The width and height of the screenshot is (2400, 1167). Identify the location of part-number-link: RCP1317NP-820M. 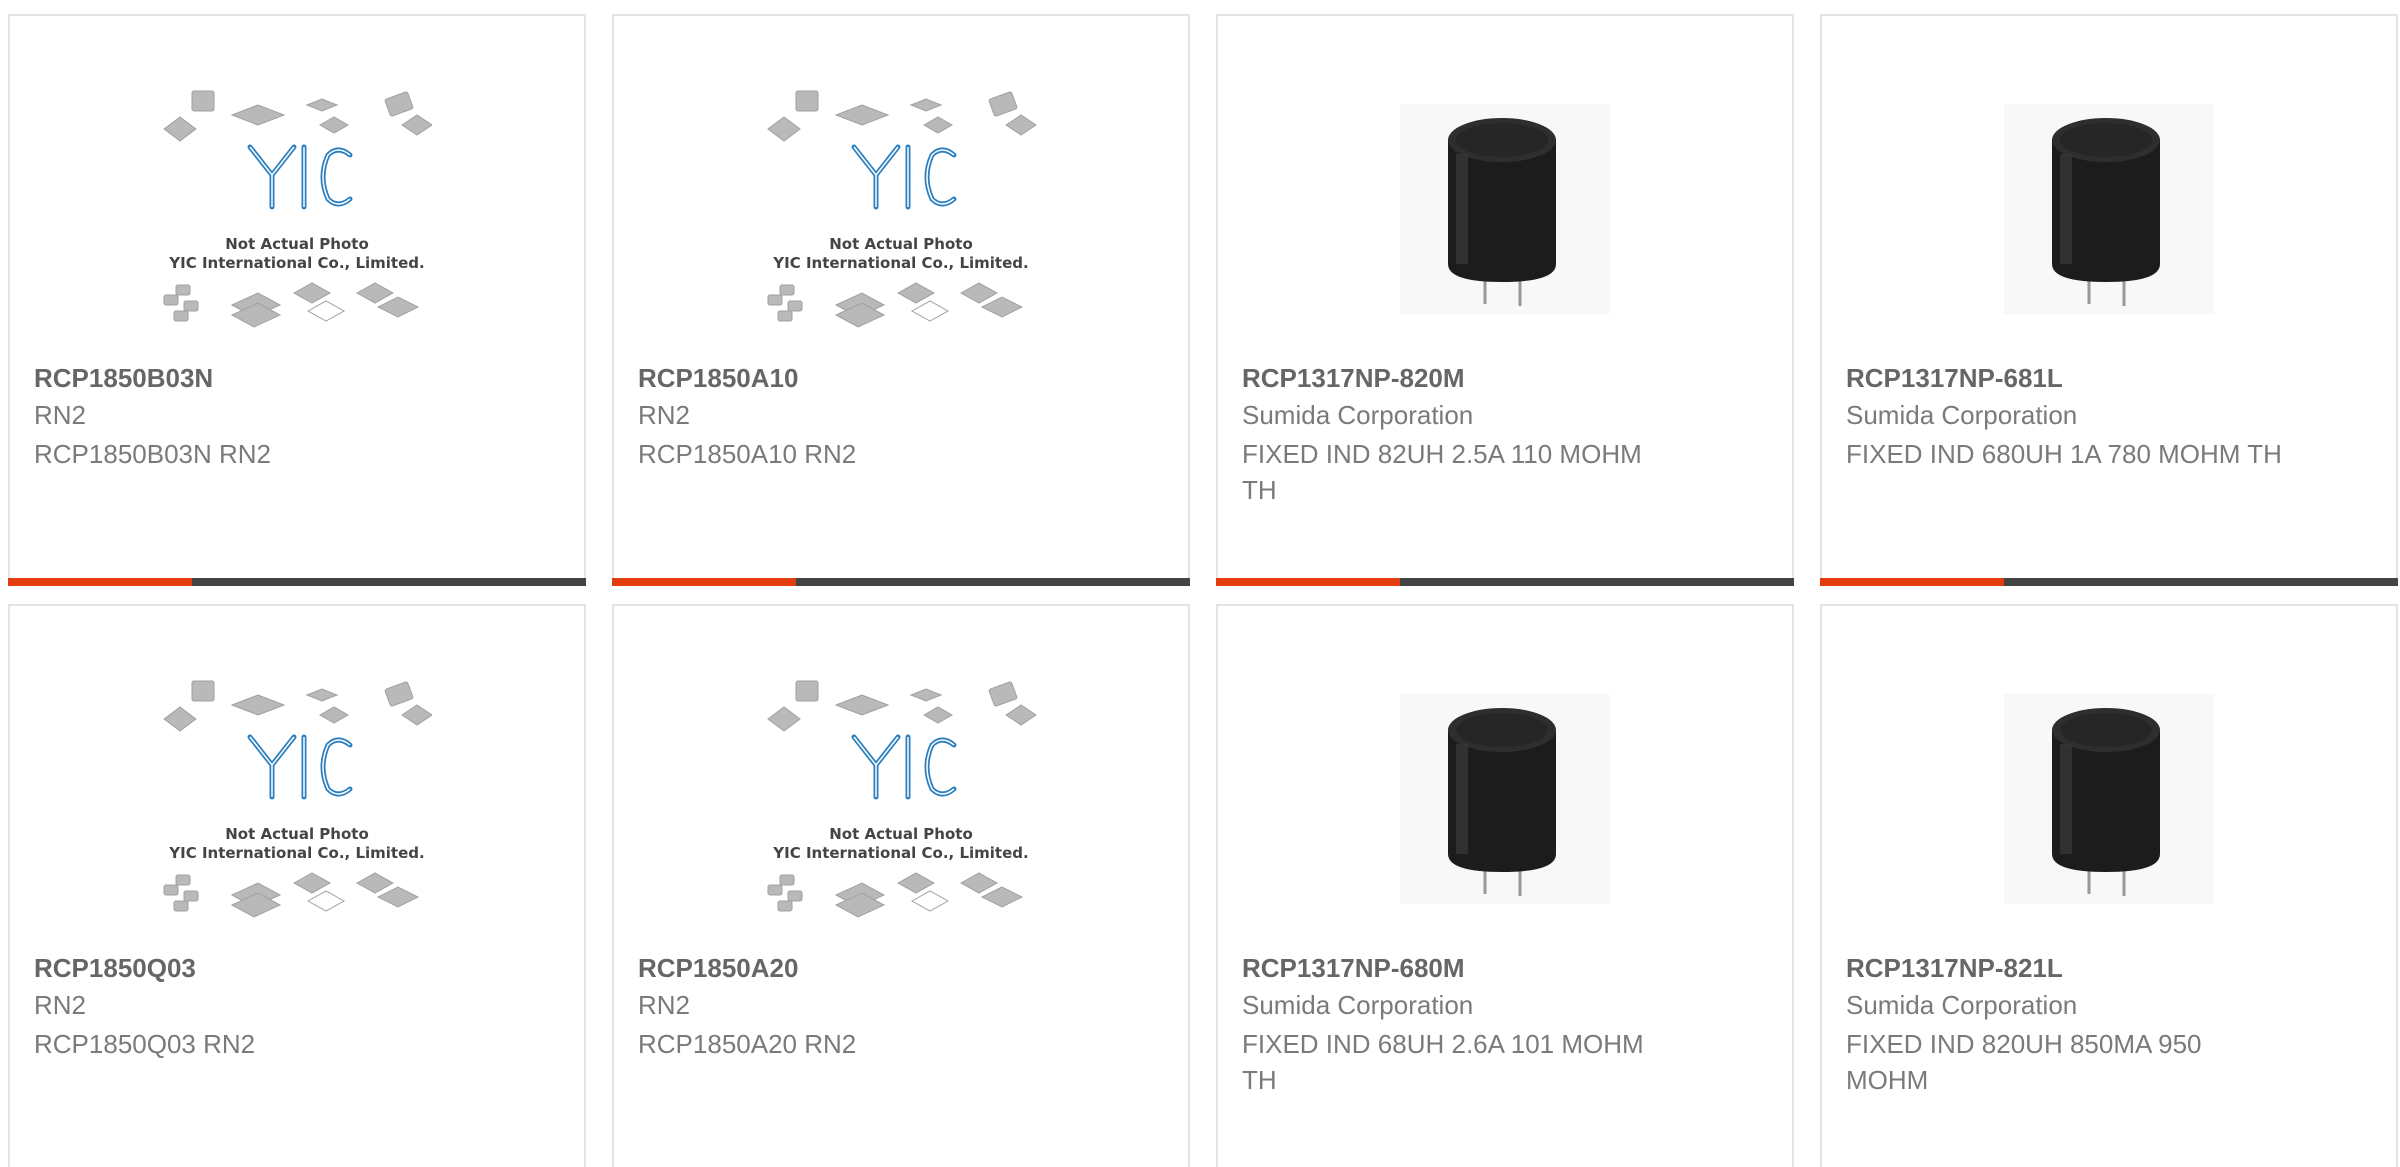
(1353, 378).